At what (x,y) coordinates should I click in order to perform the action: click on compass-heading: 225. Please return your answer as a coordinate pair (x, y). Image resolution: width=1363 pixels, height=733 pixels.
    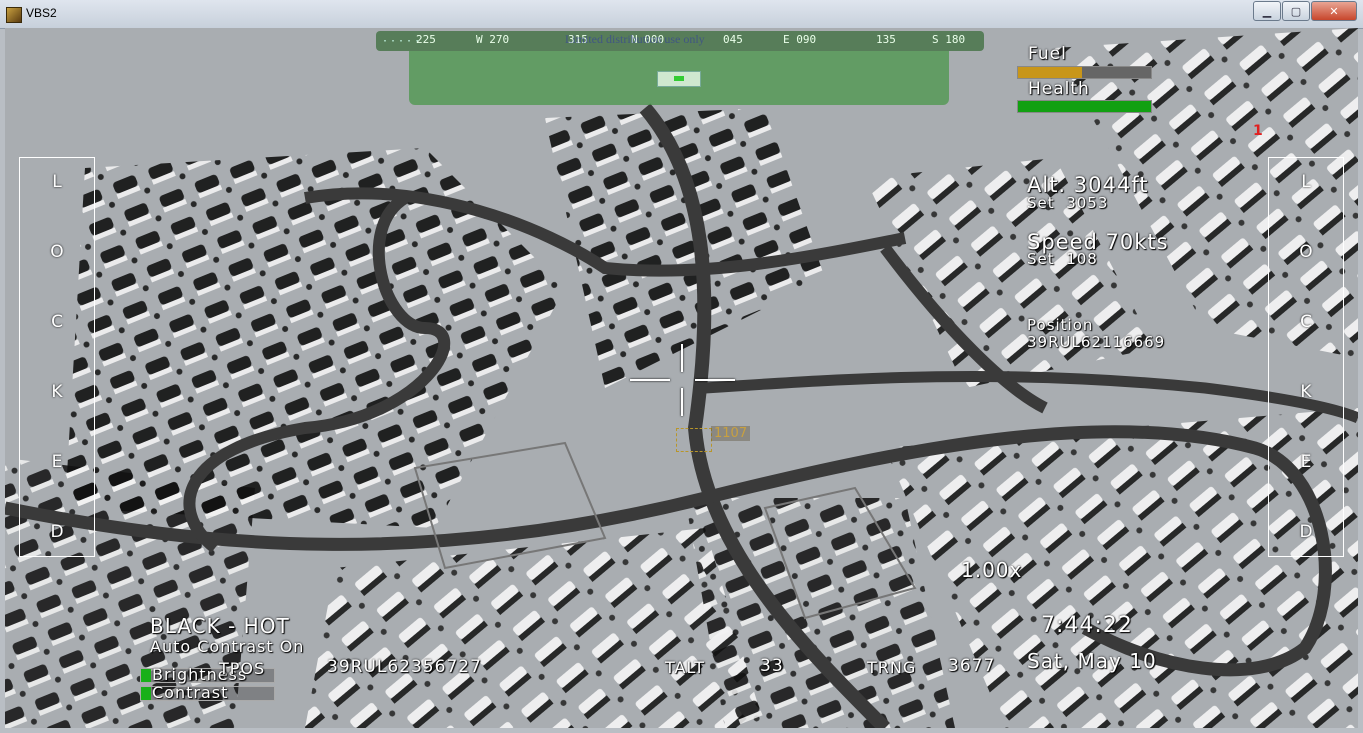
    Looking at the image, I should click on (426, 39).